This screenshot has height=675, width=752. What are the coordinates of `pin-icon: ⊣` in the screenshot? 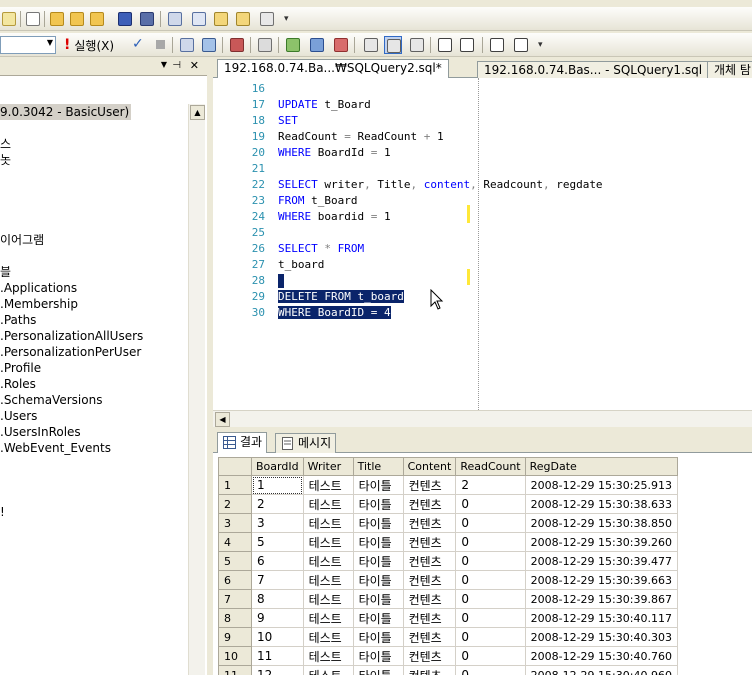 It's located at (176, 65).